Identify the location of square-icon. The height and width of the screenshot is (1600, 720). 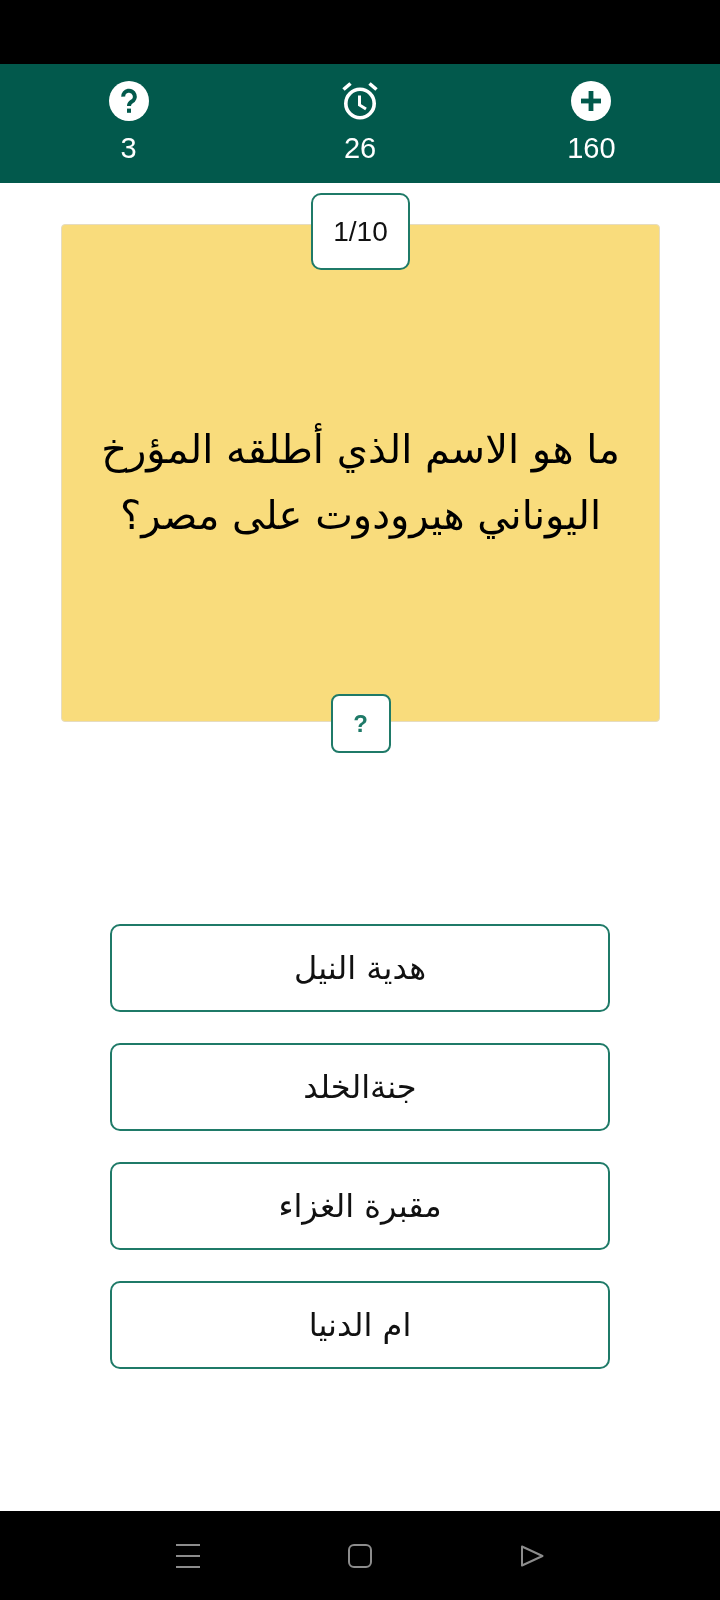
(360, 1555).